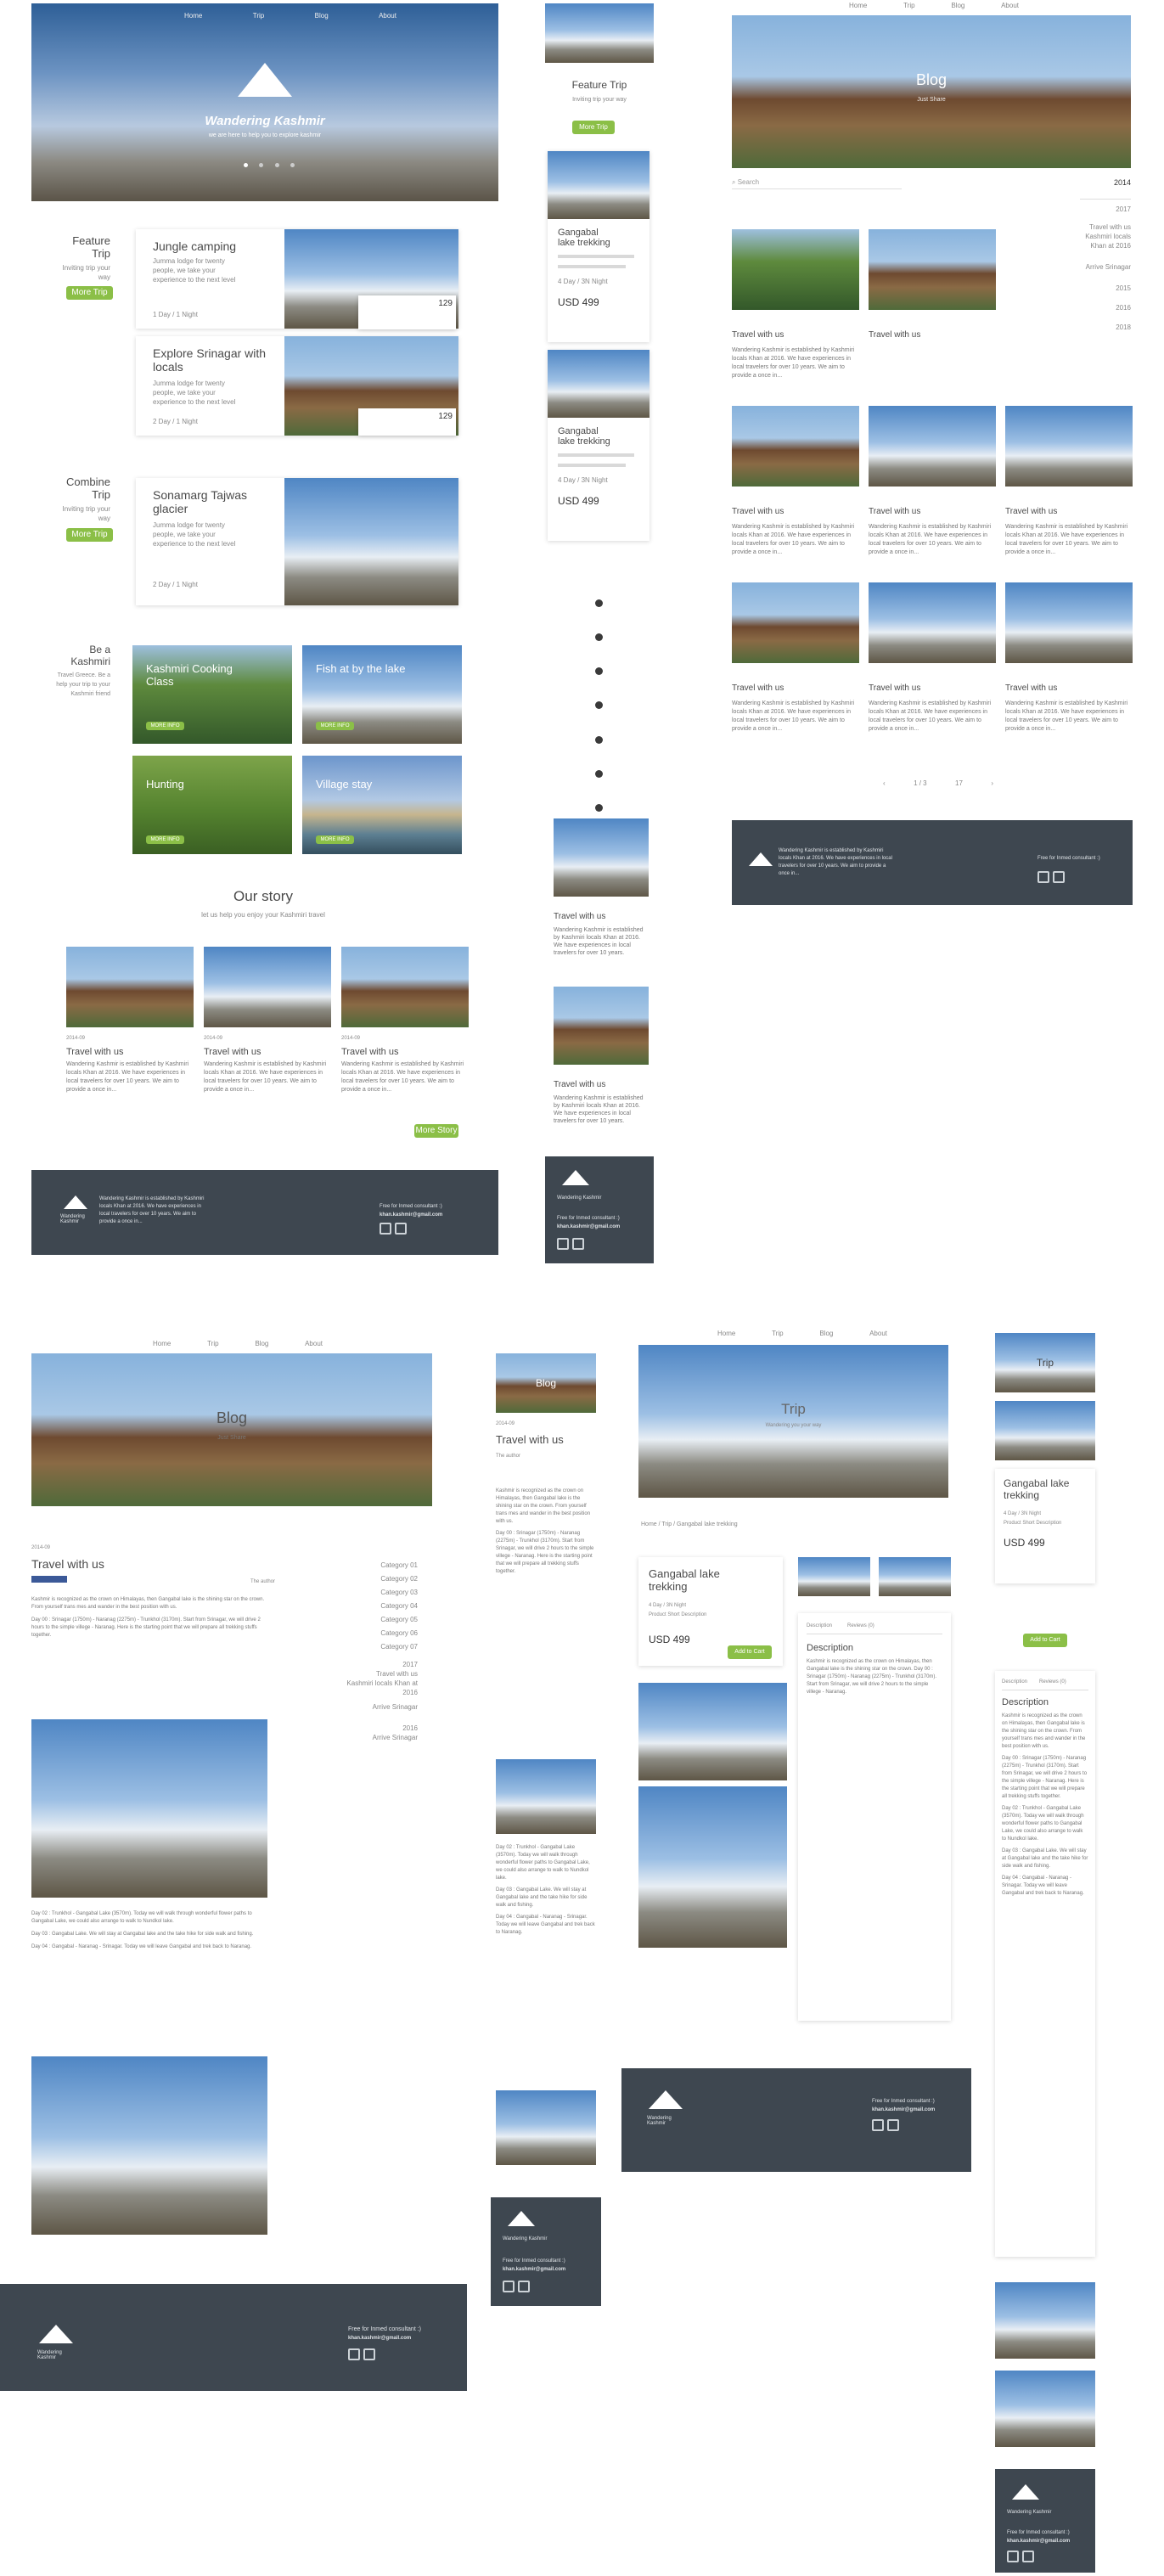  What do you see at coordinates (382, 805) in the screenshot?
I see `tile-card: Village stay MORE INFO` at bounding box center [382, 805].